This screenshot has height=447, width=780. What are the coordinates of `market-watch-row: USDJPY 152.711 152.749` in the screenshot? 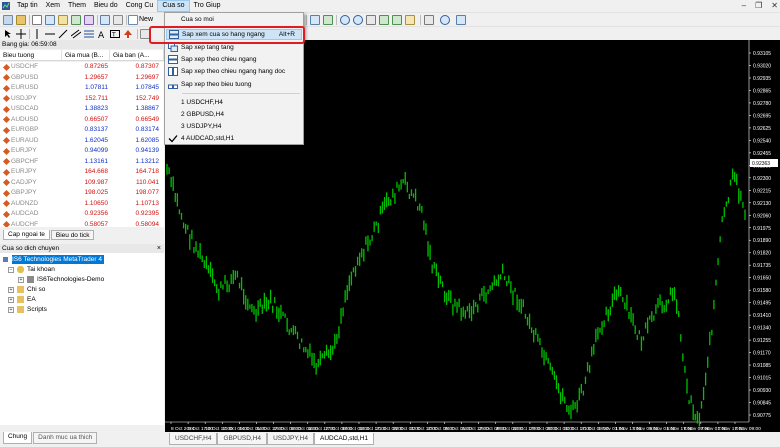 It's located at (82, 99).